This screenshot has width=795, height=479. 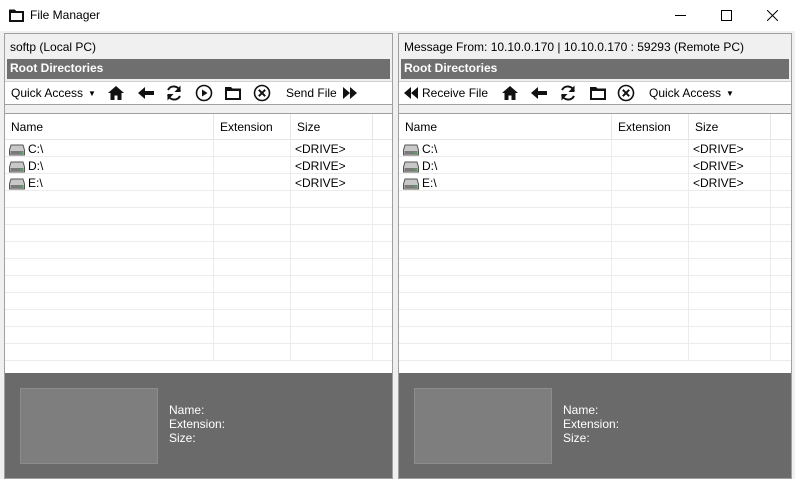 What do you see at coordinates (109, 148) in the screenshot?
I see `cell-name: C:\` at bounding box center [109, 148].